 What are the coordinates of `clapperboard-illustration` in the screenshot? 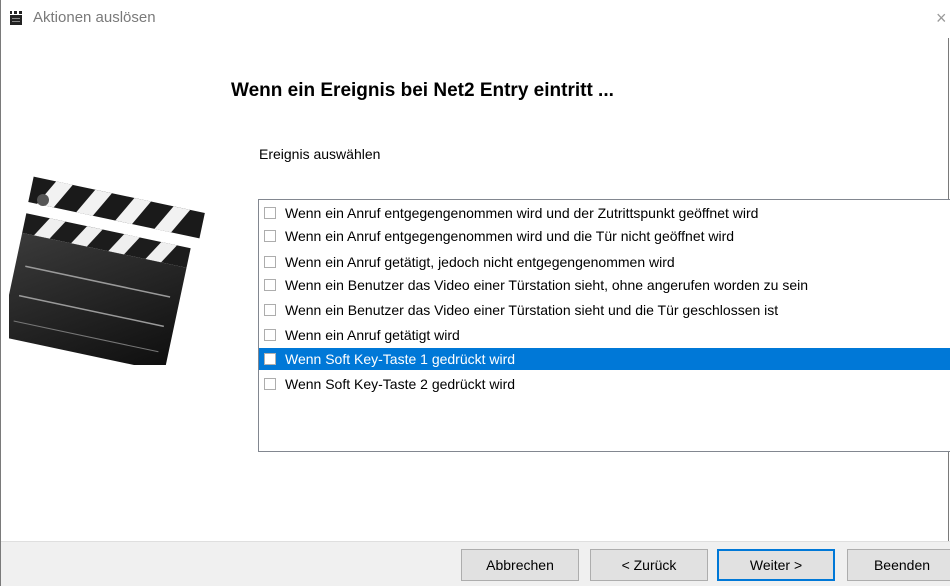 It's located at (107, 270).